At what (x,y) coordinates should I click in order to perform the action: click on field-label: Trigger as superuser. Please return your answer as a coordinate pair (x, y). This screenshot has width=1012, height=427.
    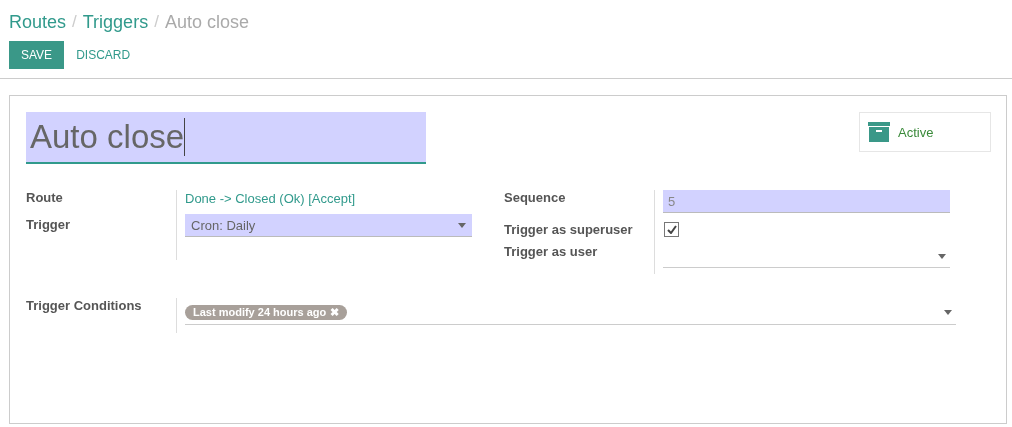
    Looking at the image, I should click on (569, 230).